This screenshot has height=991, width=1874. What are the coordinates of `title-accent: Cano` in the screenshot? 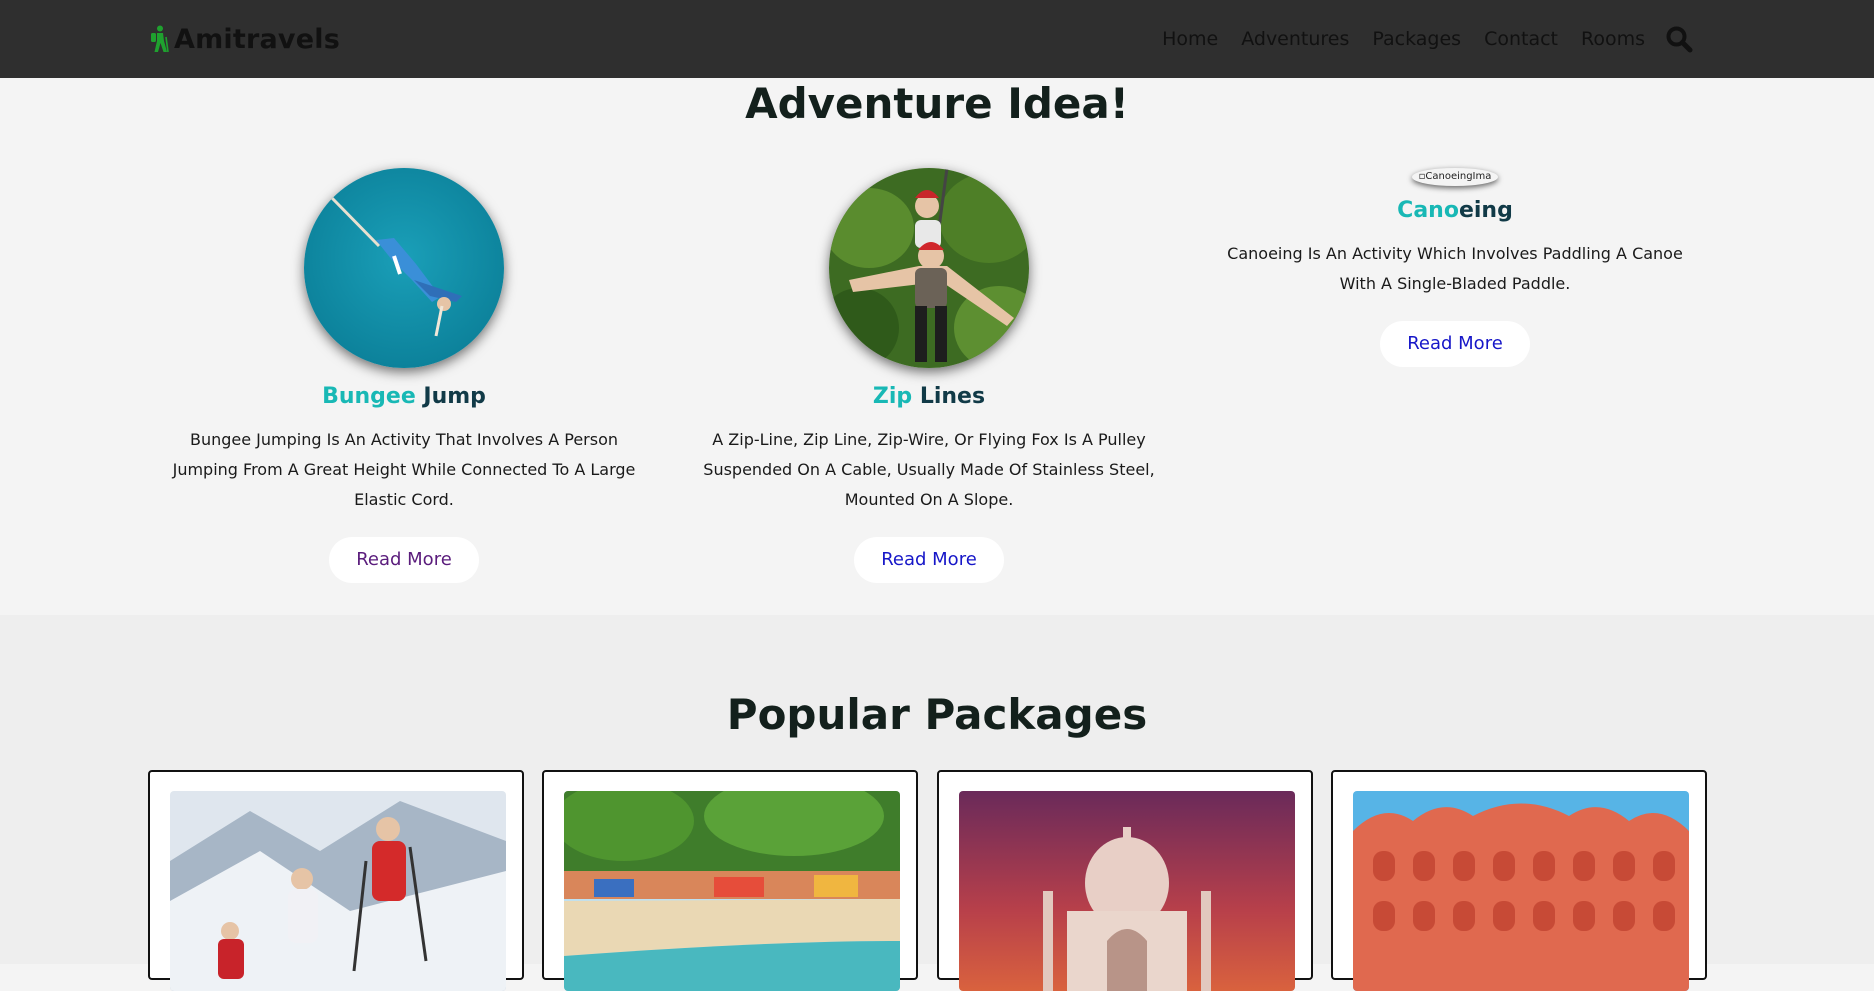 It's located at (1428, 210).